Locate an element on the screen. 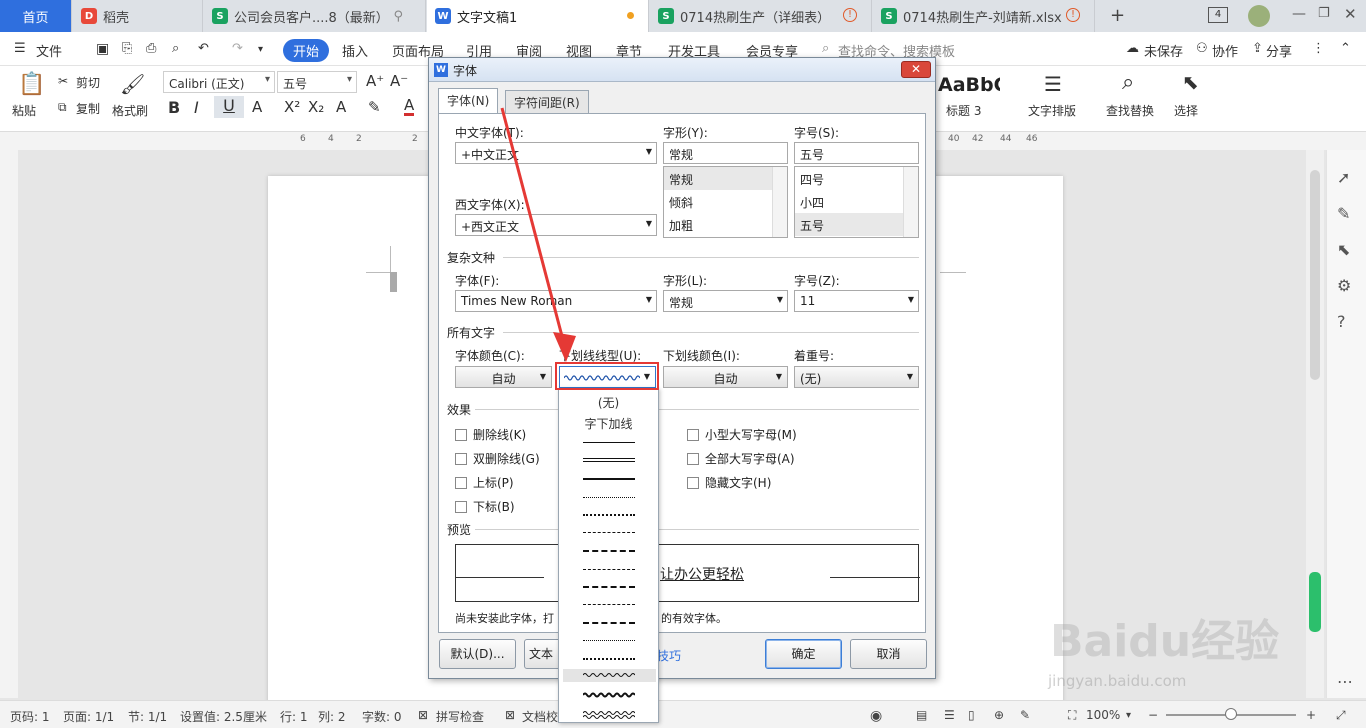 Image resolution: width=1366 pixels, height=728 pixels. eye-protect-icon: ◉ is located at coordinates (876, 716).